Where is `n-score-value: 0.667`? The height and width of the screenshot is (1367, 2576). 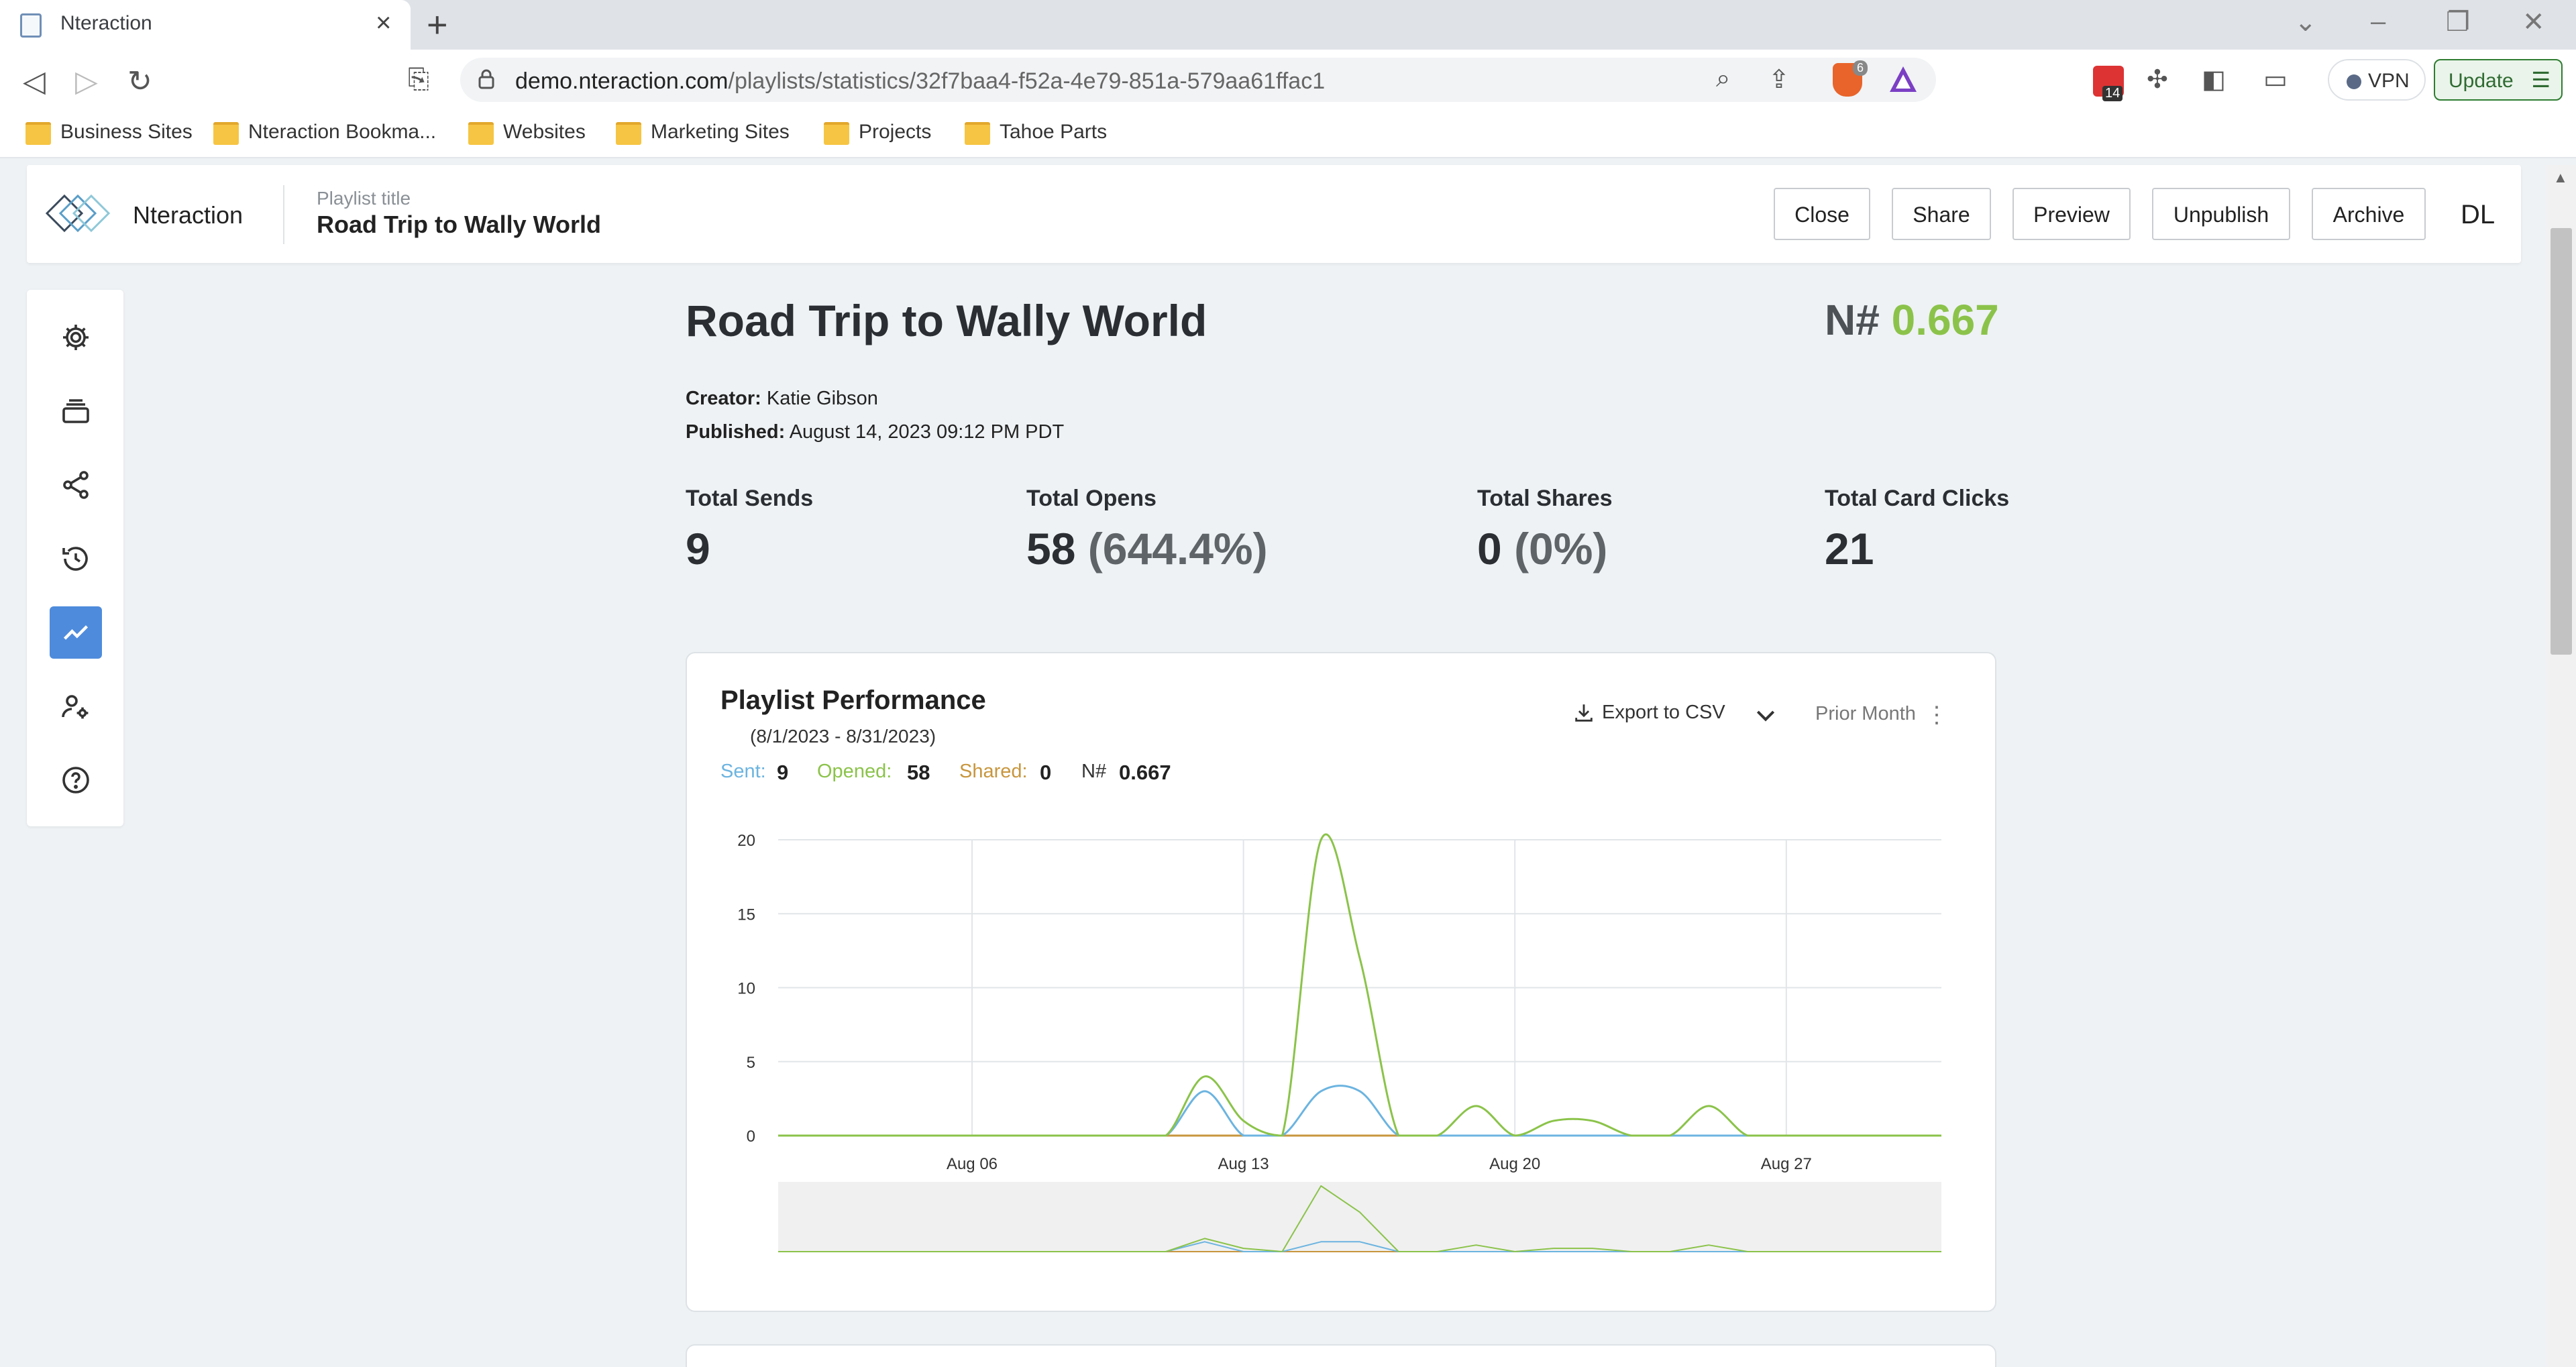
n-score-value: 0.667 is located at coordinates (1945, 320).